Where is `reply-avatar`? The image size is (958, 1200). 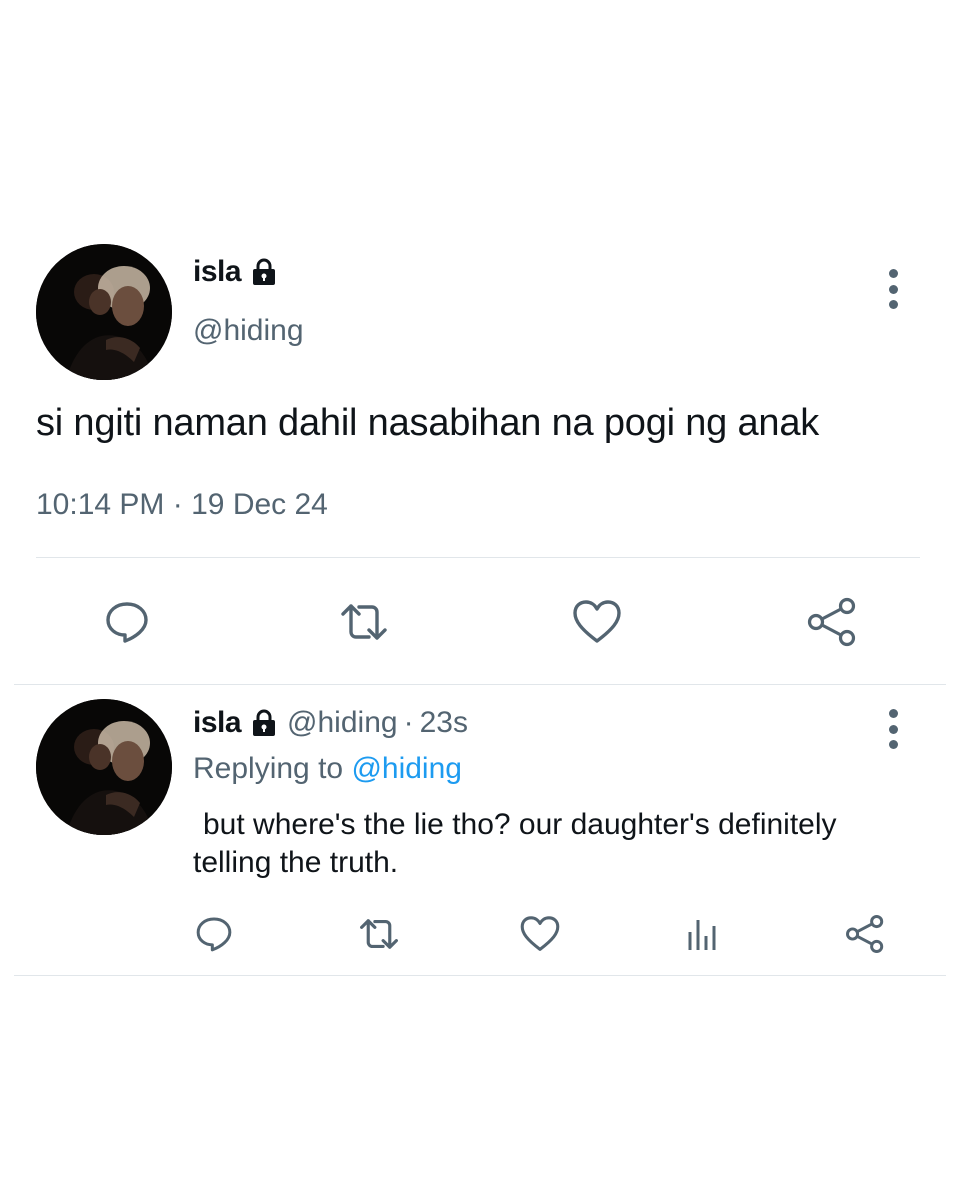
reply-avatar is located at coordinates (104, 767).